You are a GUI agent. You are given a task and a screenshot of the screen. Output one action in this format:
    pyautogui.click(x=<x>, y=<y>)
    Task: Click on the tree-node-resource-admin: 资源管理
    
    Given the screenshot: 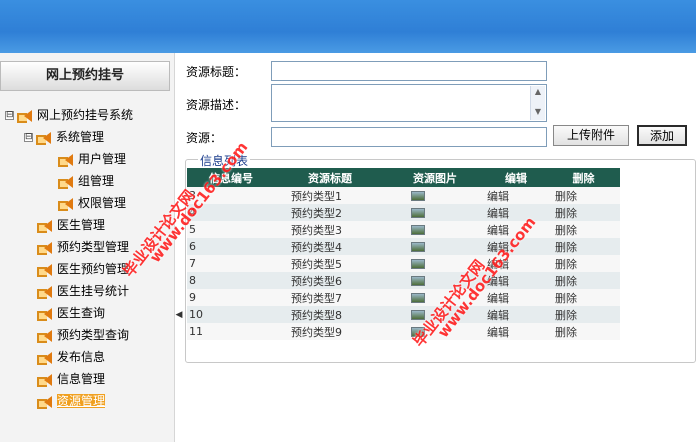 What is the action you would take?
    pyautogui.click(x=71, y=401)
    